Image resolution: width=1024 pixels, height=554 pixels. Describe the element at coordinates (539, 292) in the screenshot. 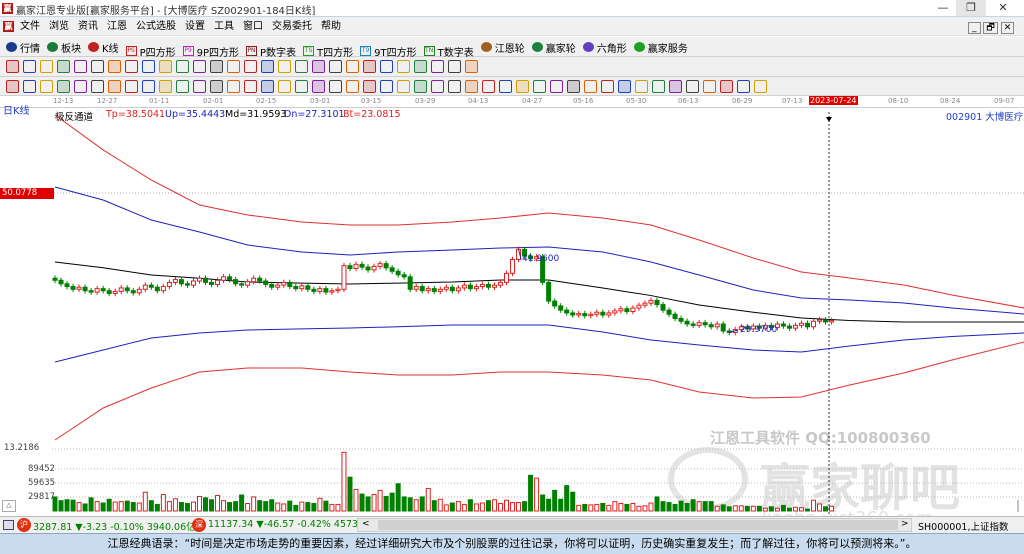

I see `channel-line-md` at that location.